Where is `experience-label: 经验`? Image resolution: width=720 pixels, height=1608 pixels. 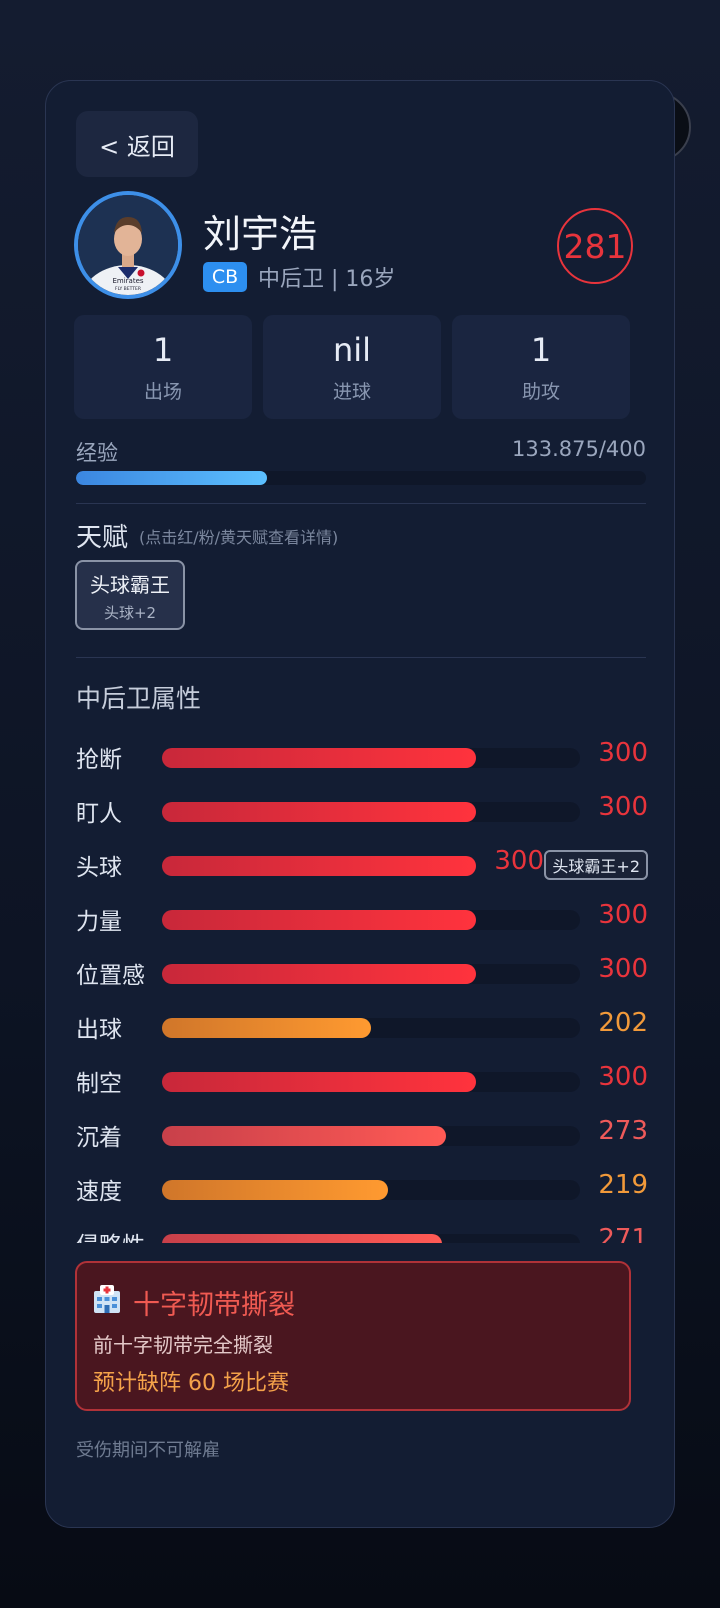 experience-label: 经验 is located at coordinates (97, 453).